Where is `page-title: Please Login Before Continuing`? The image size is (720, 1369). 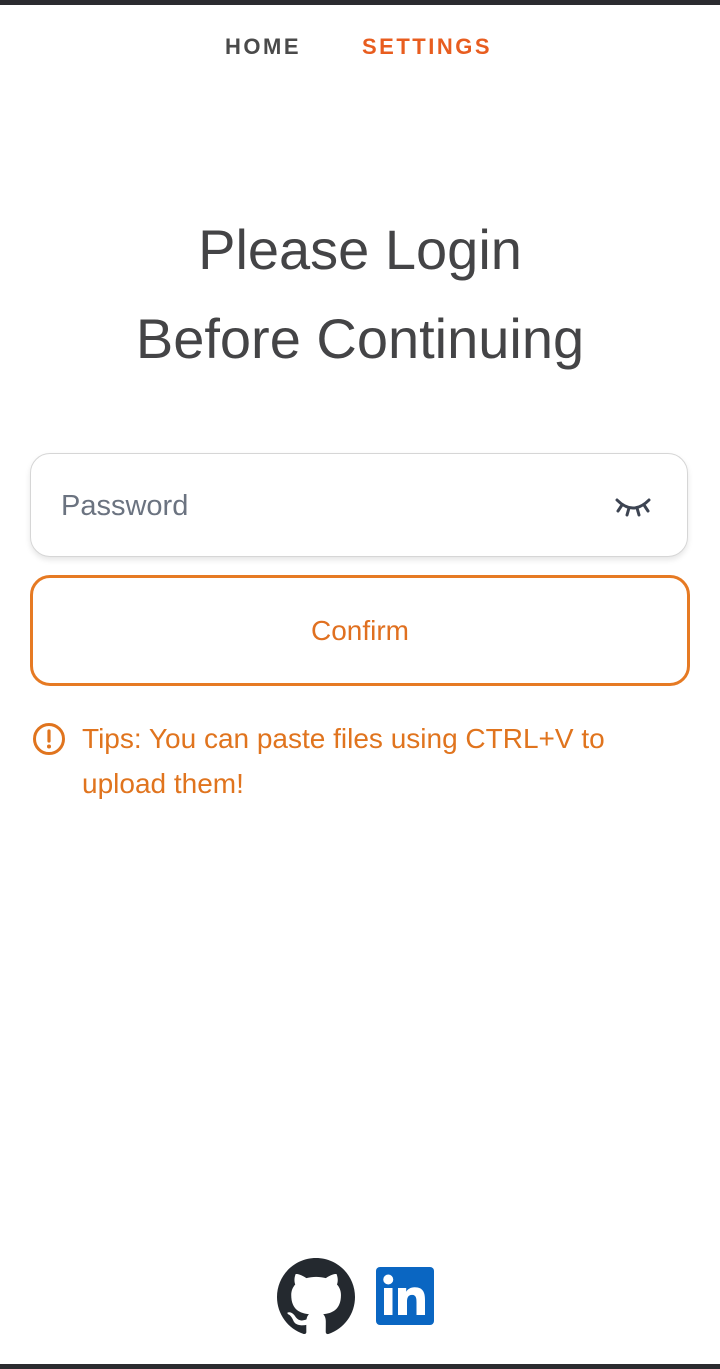 page-title: Please Login Before Continuing is located at coordinates (360, 294).